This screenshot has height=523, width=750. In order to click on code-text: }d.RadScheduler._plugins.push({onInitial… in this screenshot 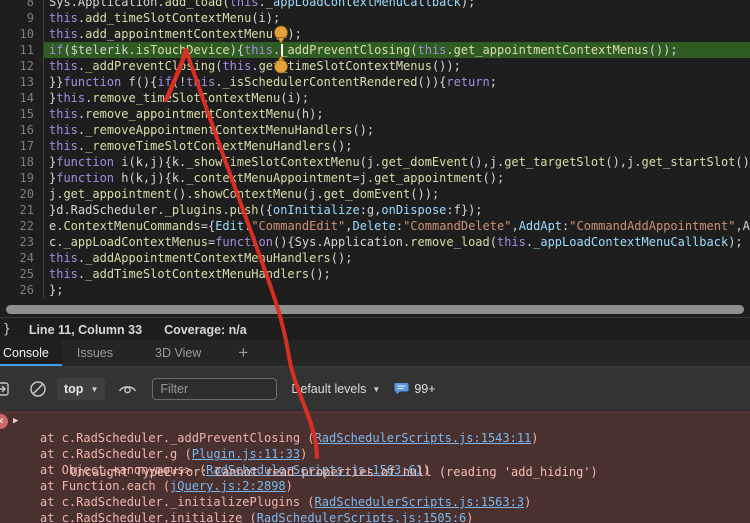, I will do `click(266, 210)`.